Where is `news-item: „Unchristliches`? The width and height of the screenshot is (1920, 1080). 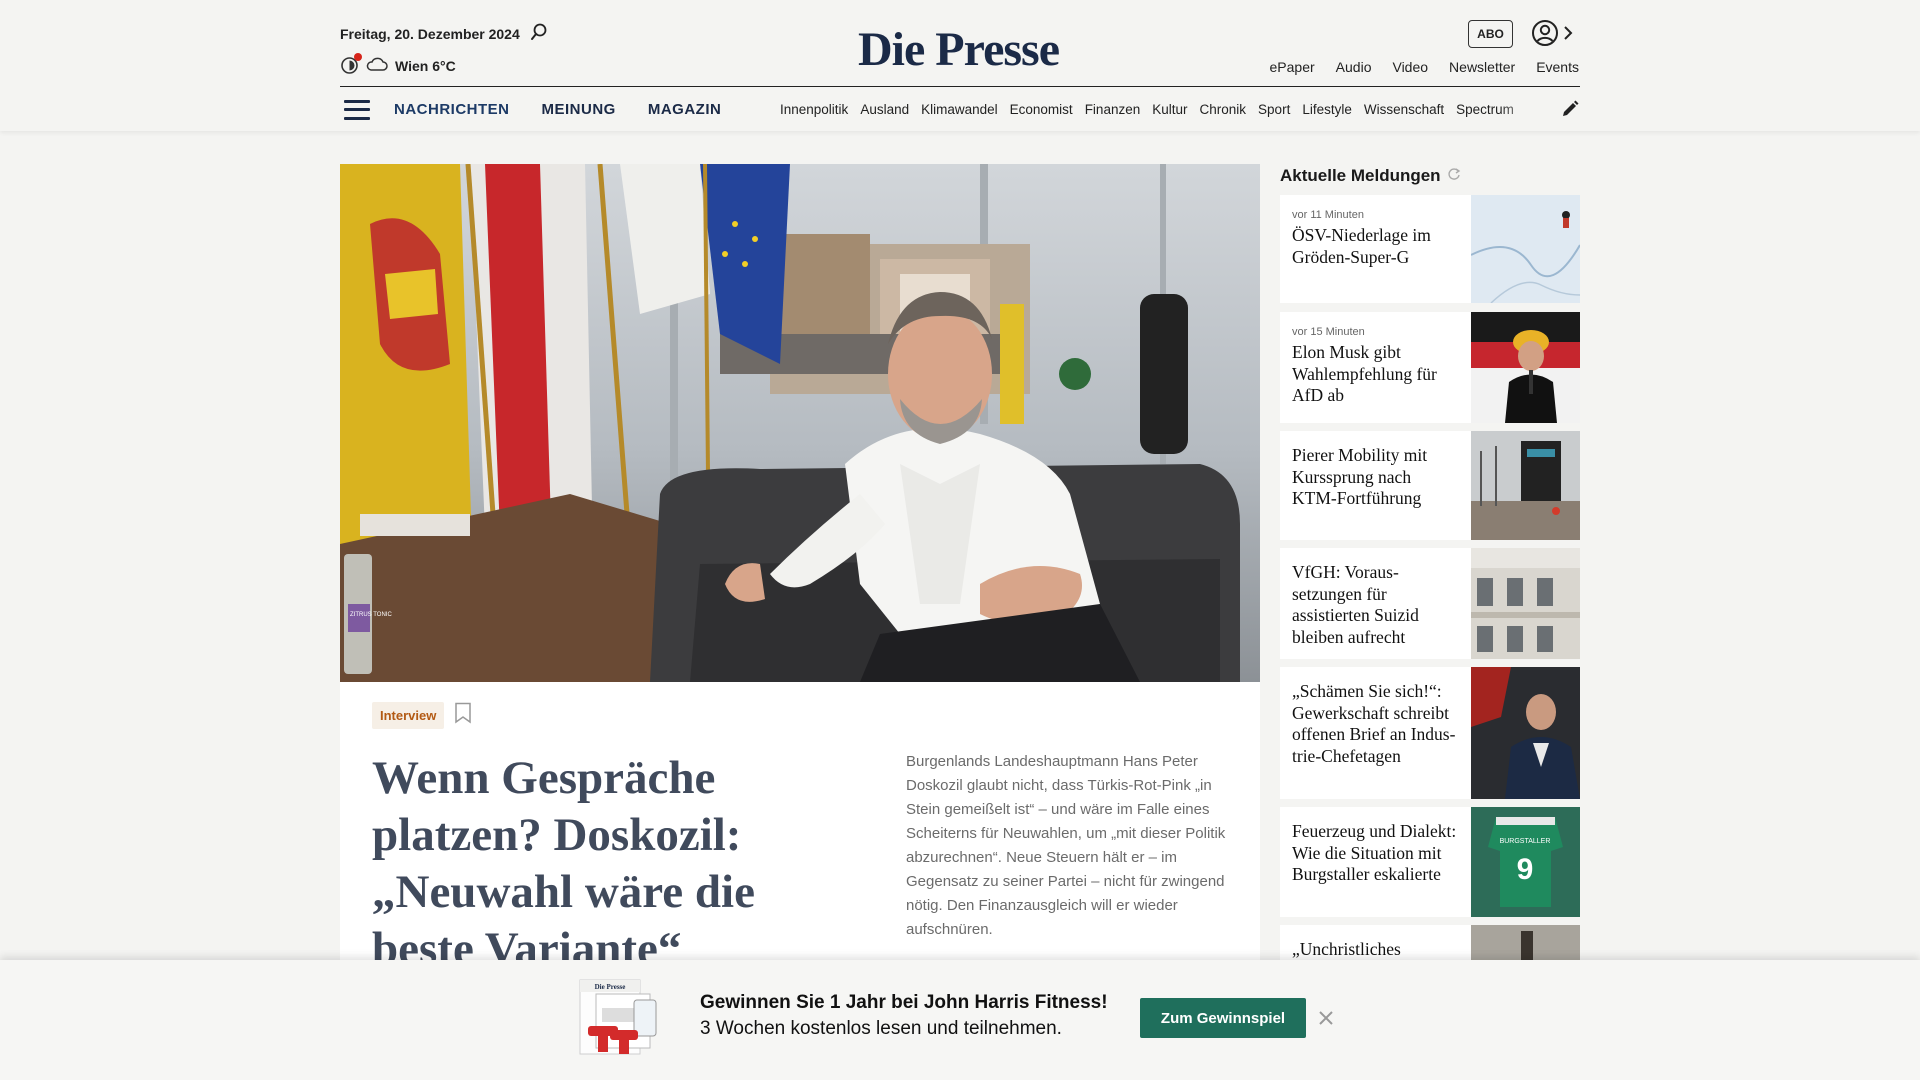 news-item: „Unchristliches is located at coordinates (1430, 945).